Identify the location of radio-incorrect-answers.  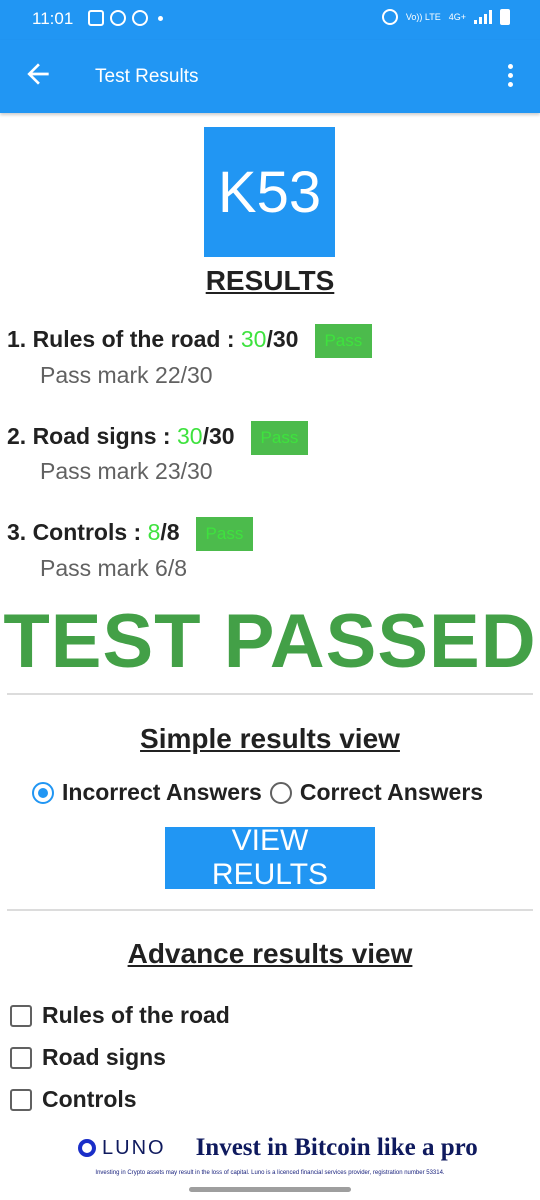
(43, 792).